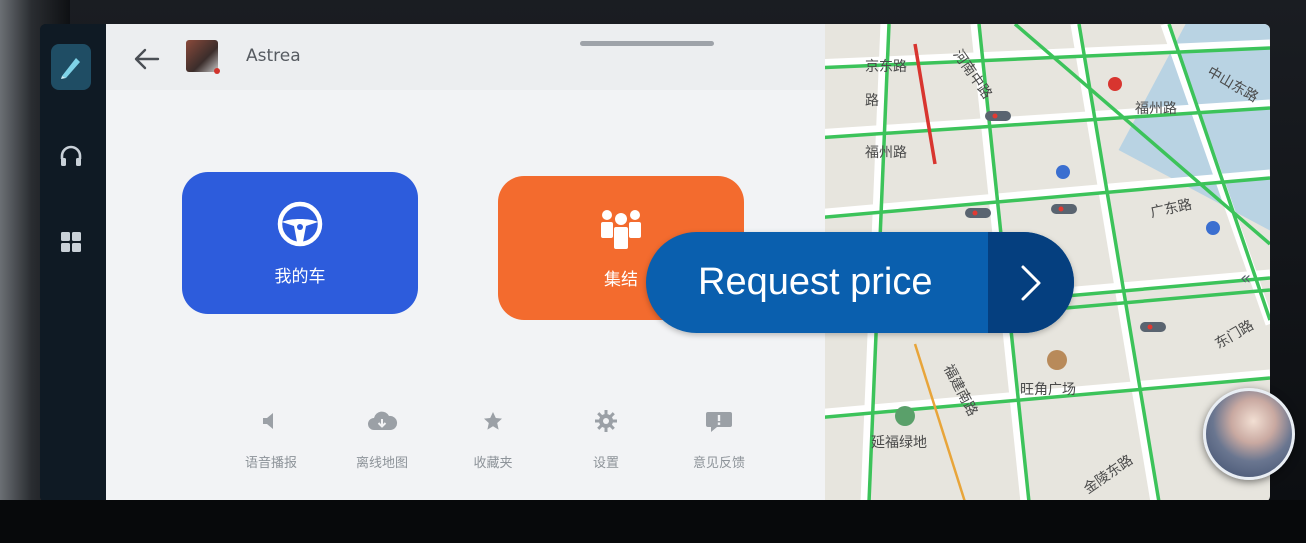 This screenshot has width=1306, height=543. I want to click on cloud-download-icon, so click(383, 420).